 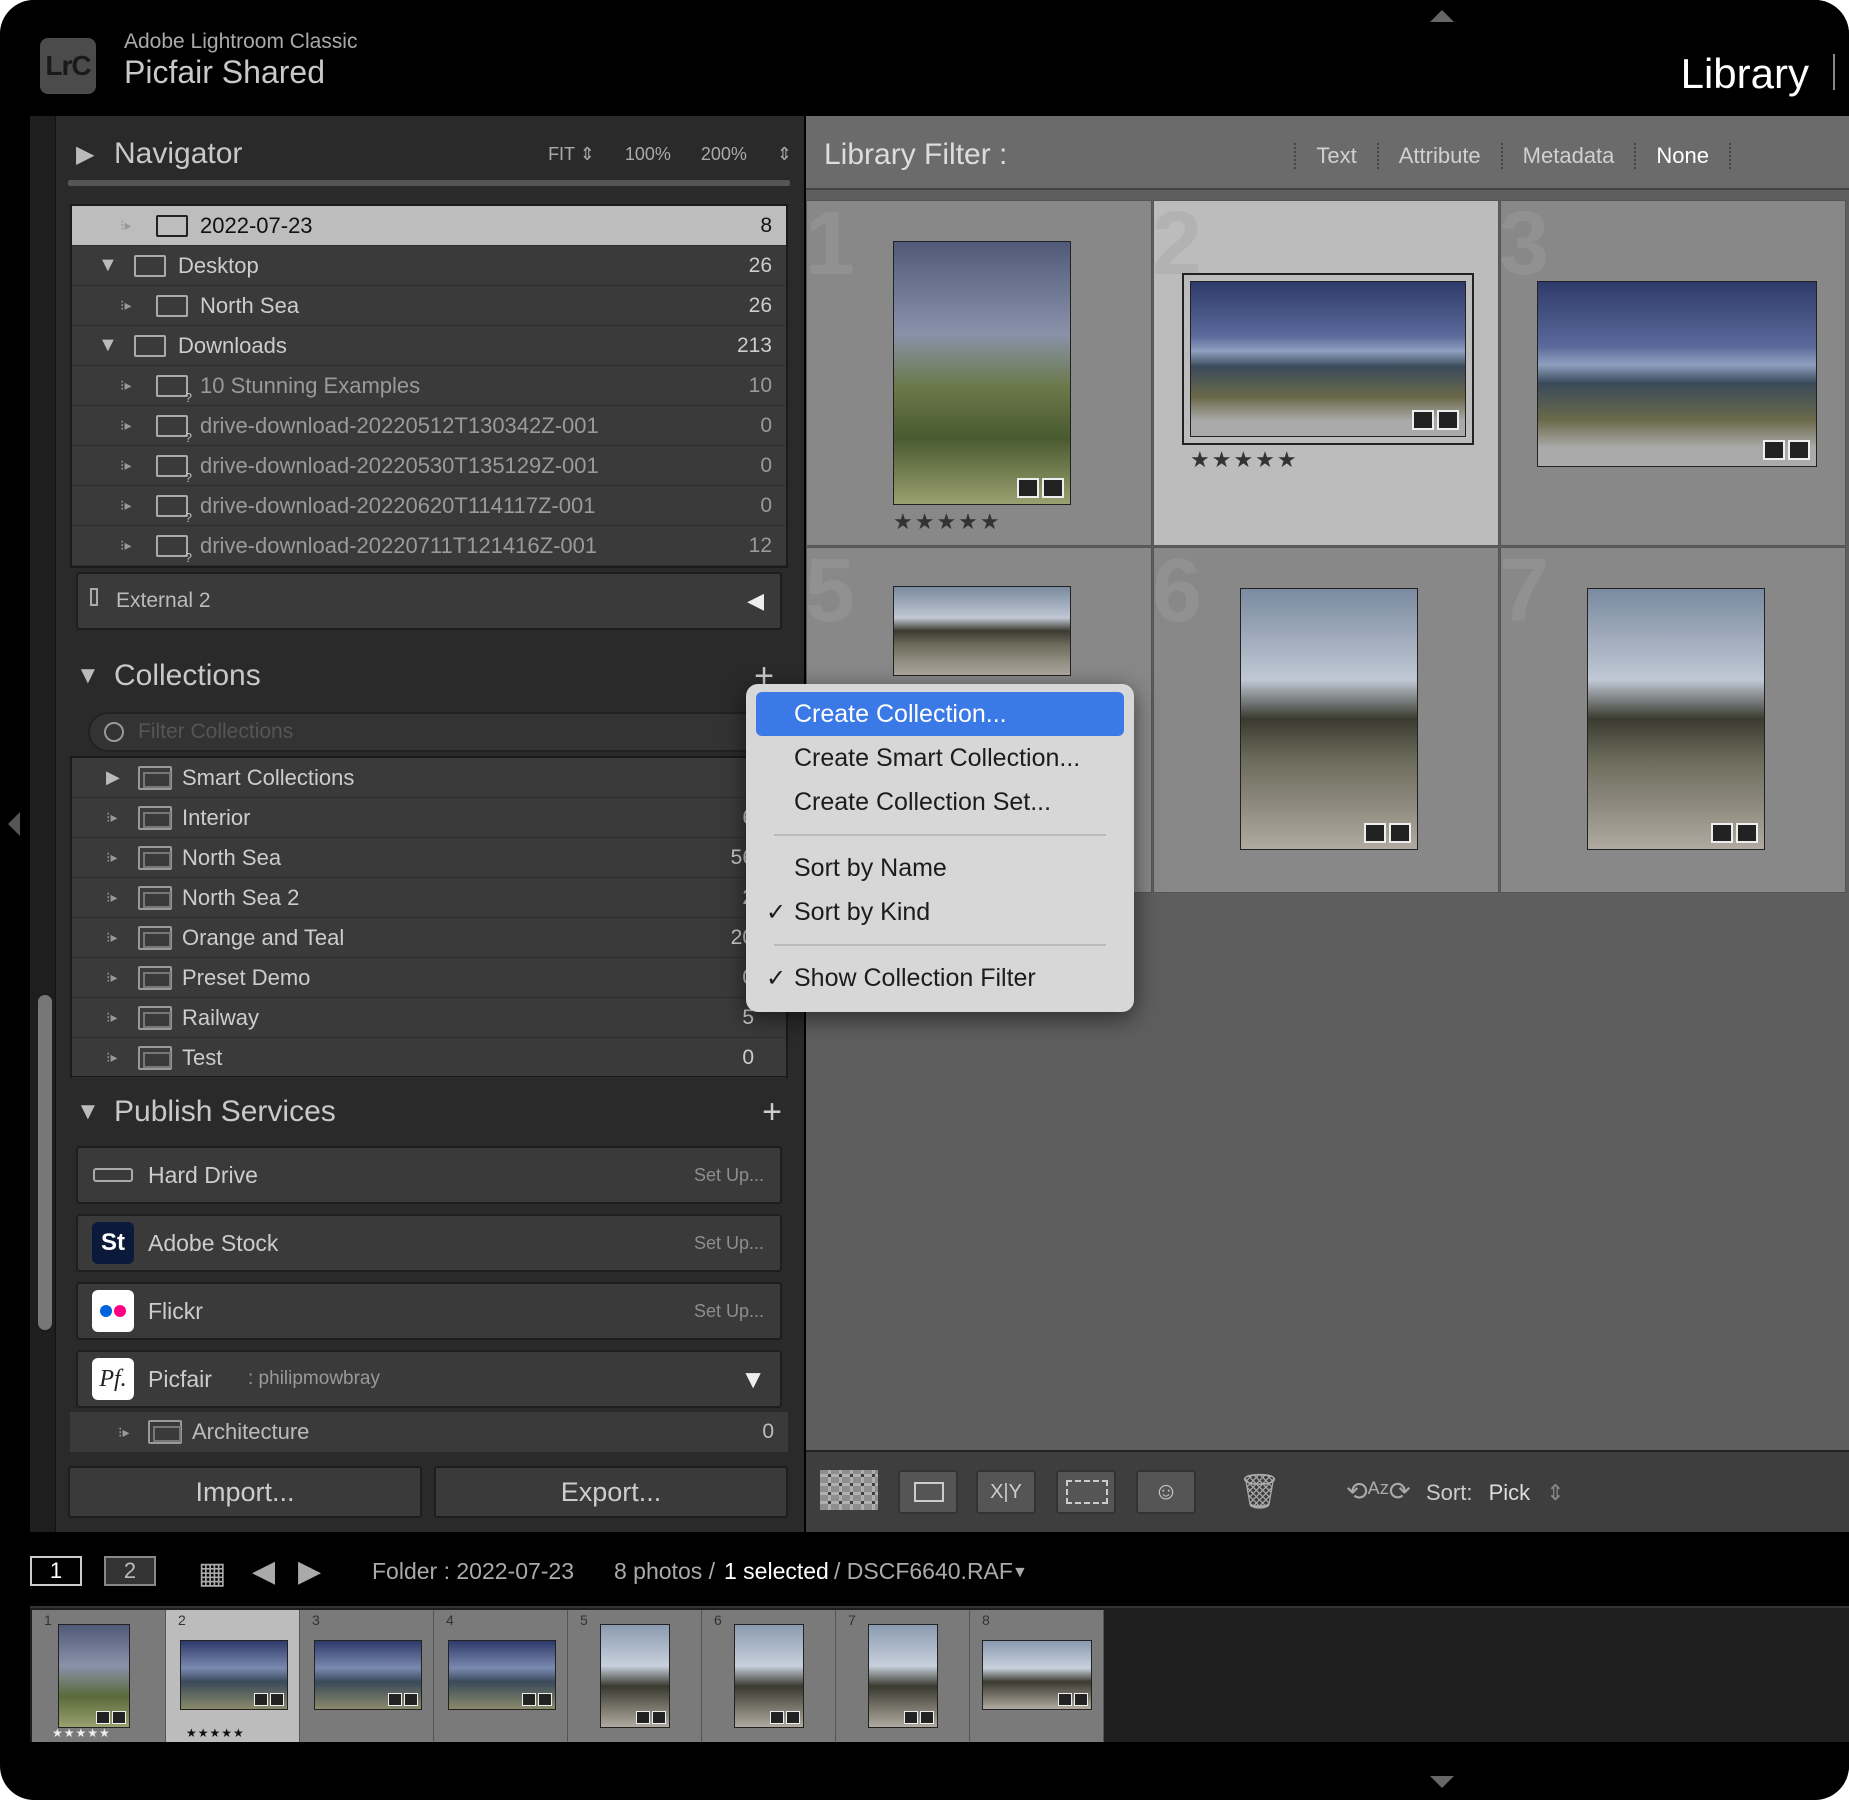 What do you see at coordinates (501, 1676) in the screenshot?
I see `filmstrip-thumbnail: 4` at bounding box center [501, 1676].